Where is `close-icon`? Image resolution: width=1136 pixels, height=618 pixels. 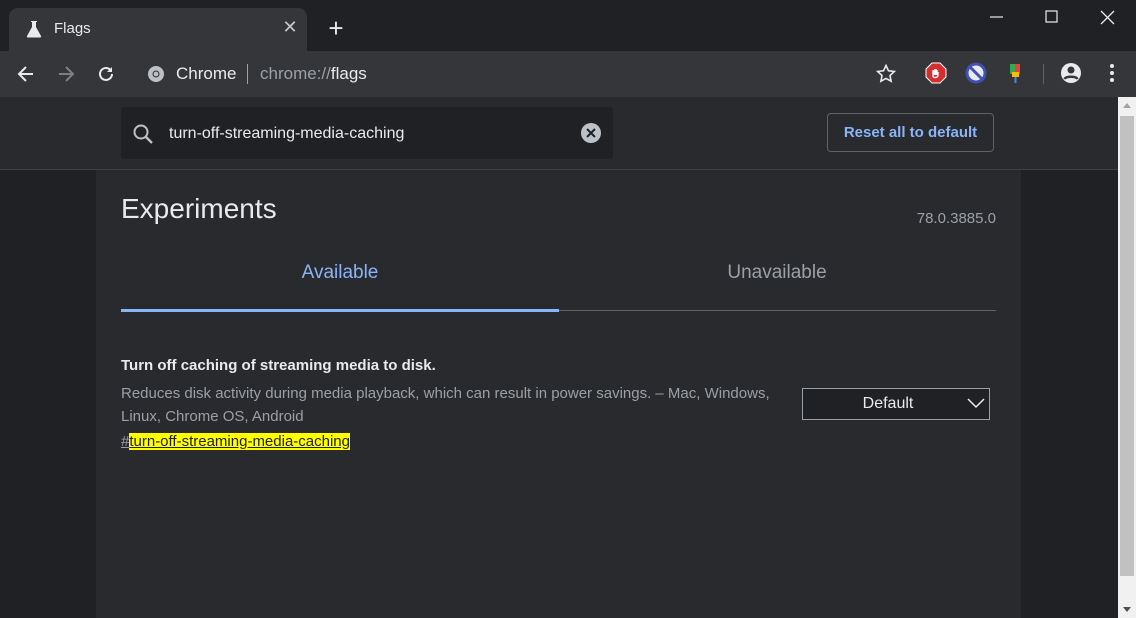
close-icon is located at coordinates (1107, 17).